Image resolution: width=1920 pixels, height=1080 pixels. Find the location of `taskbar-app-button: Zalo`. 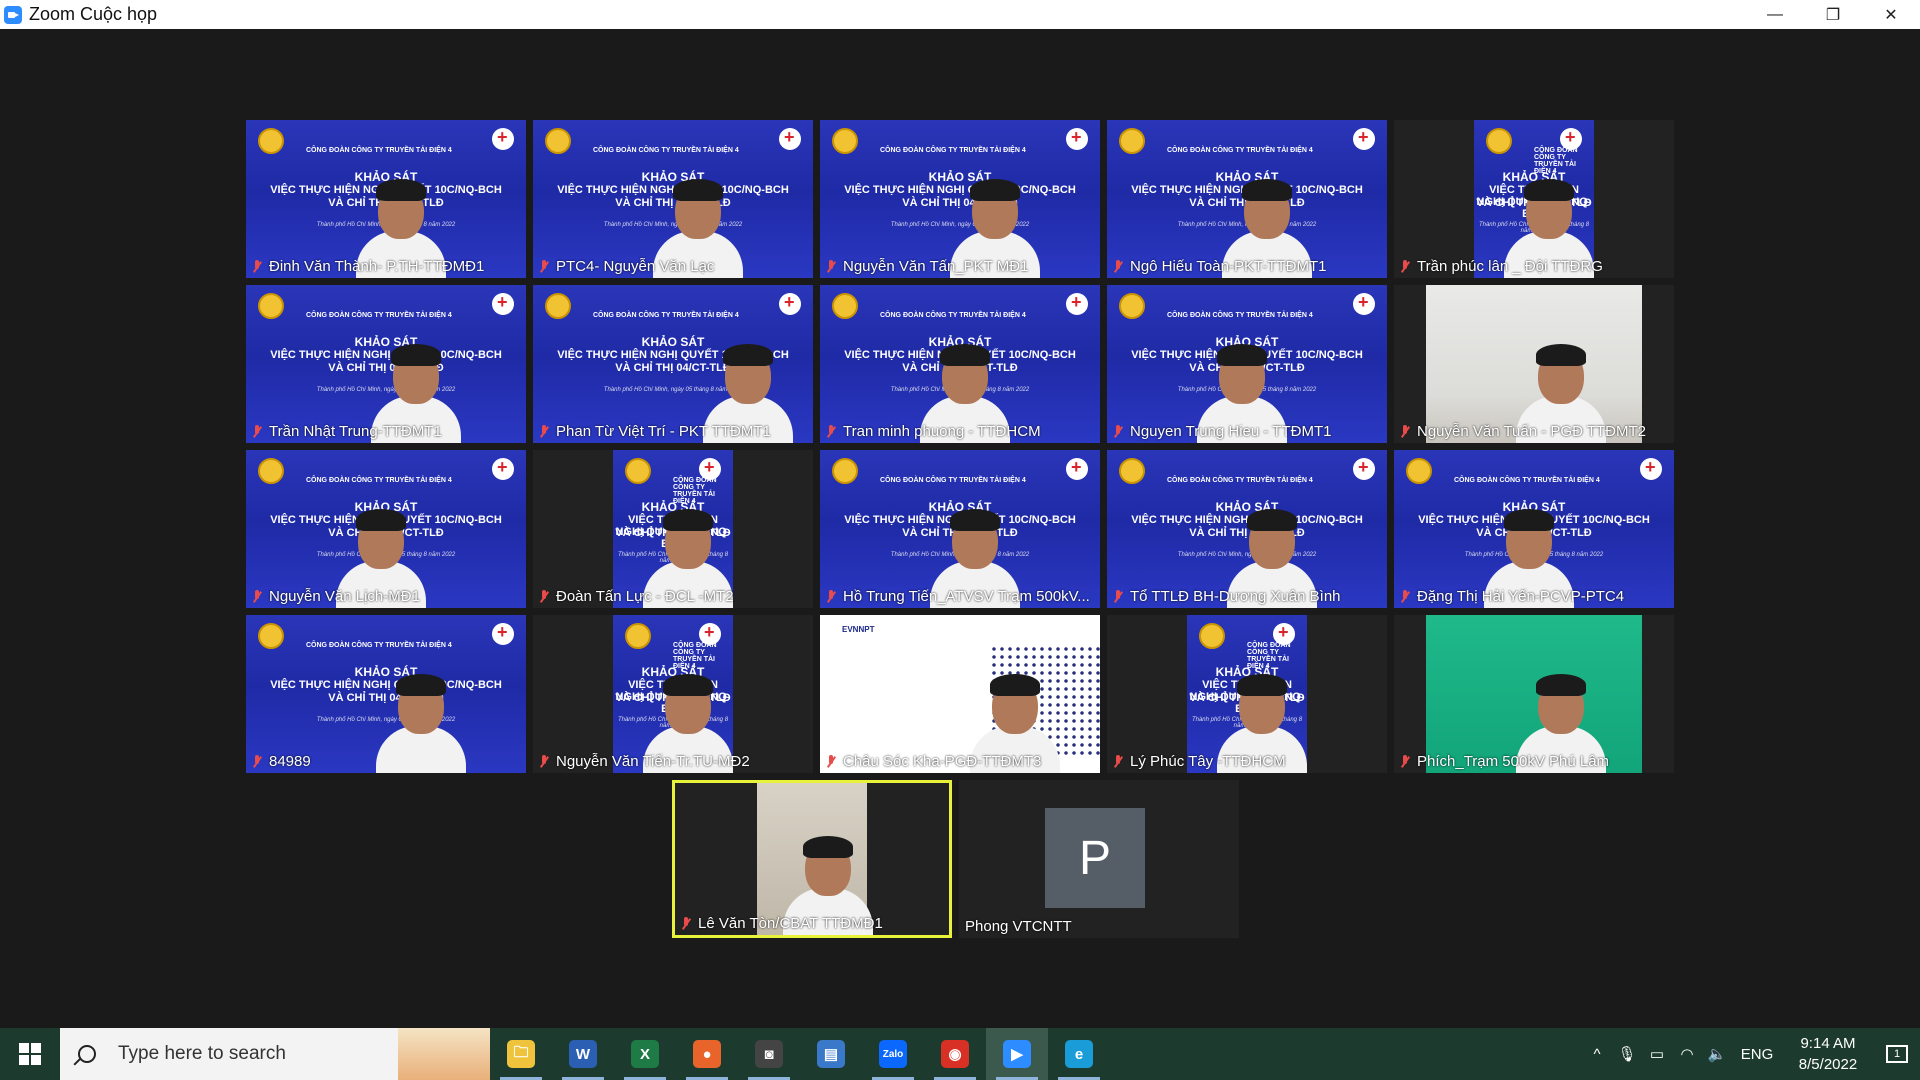

taskbar-app-button: Zalo is located at coordinates (893, 1054).